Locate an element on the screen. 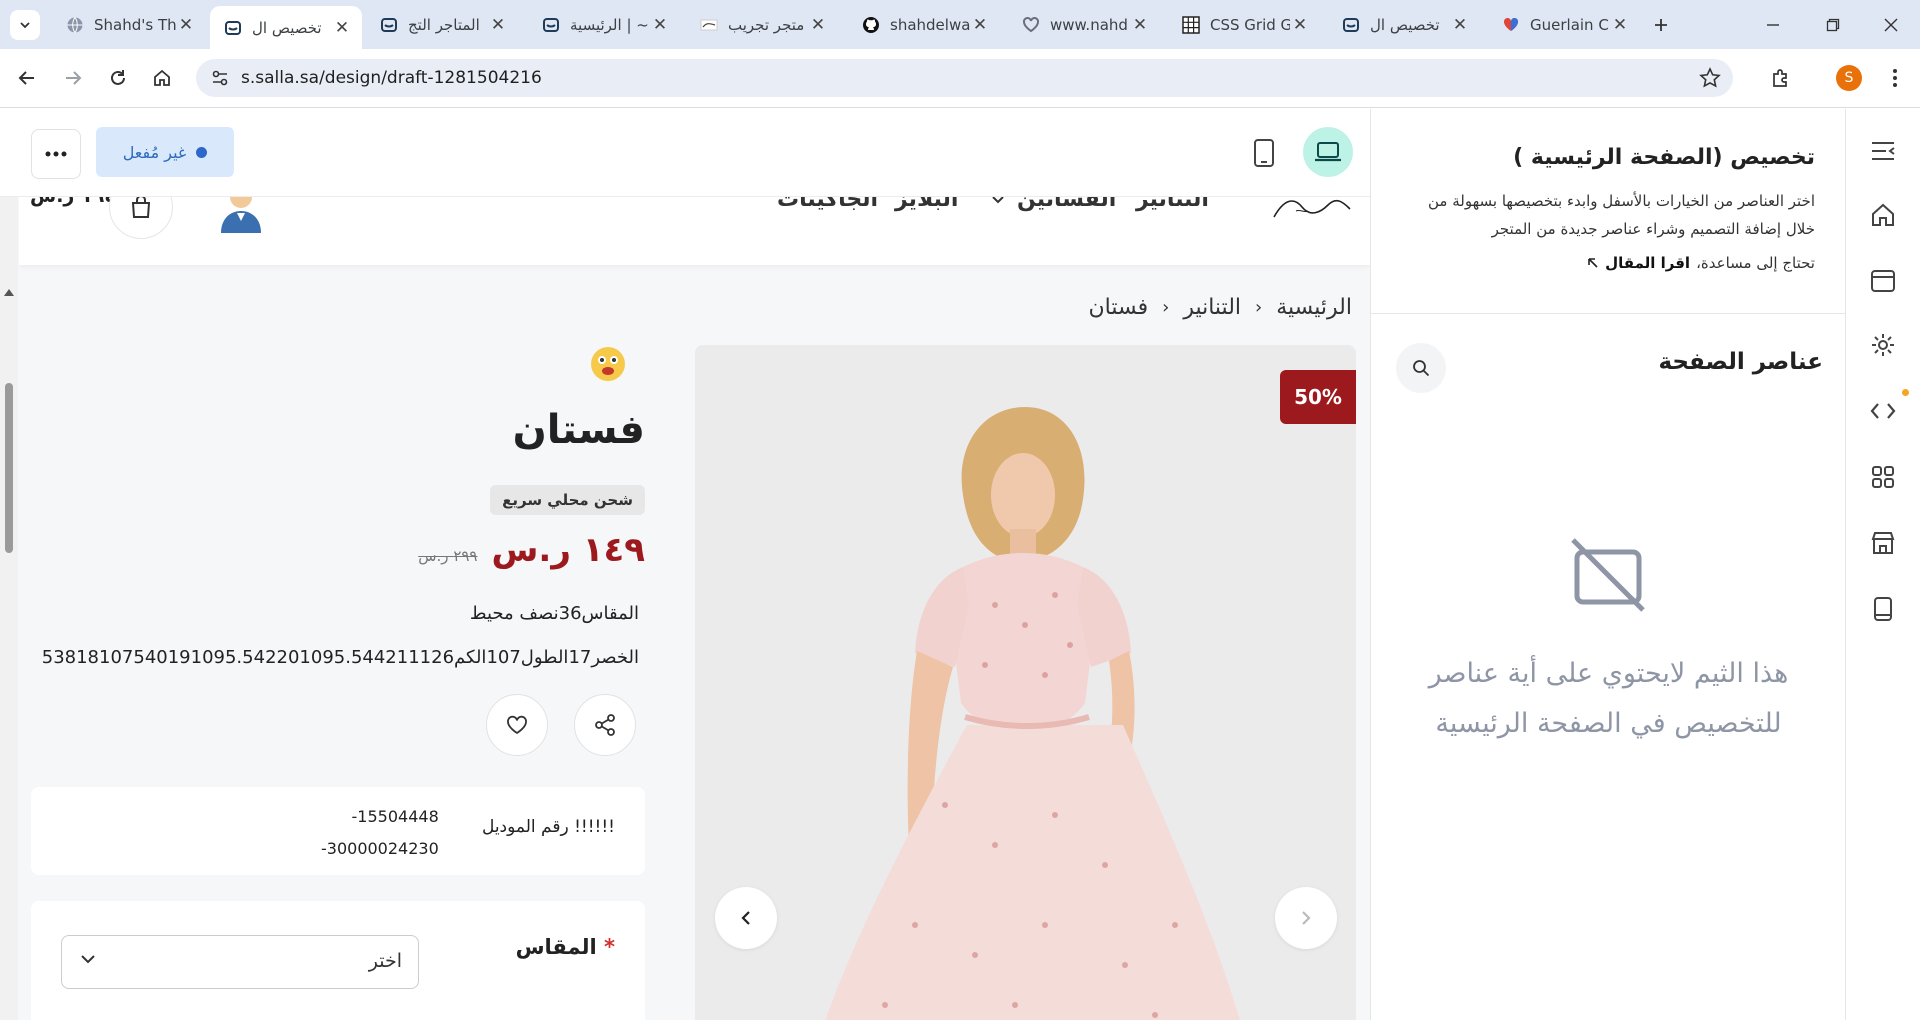 The width and height of the screenshot is (1920, 1020). size-select: اختر is located at coordinates (240, 962).